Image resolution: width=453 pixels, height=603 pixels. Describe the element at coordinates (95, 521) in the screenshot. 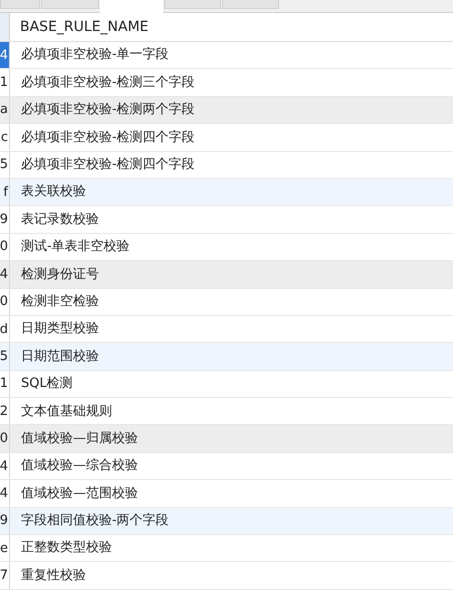

I see `table-cell-text: 字段相同值校验-两个字段` at that location.